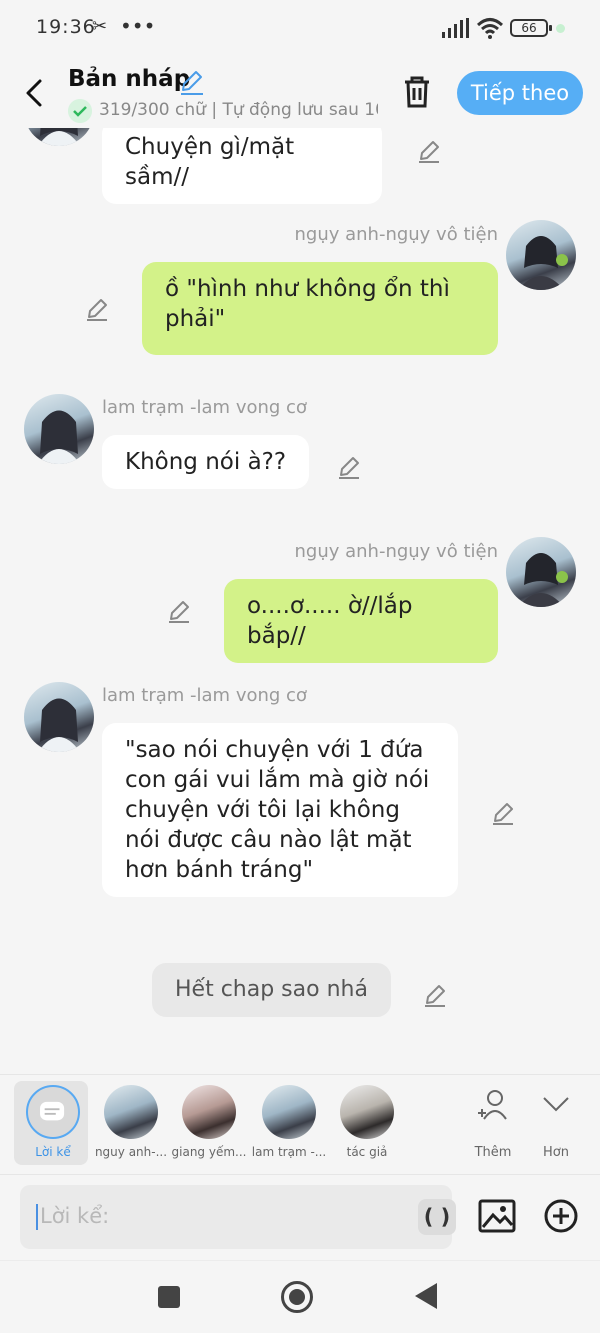  Describe the element at coordinates (35, 93) in the screenshot. I see `back-arrow-icon` at that location.